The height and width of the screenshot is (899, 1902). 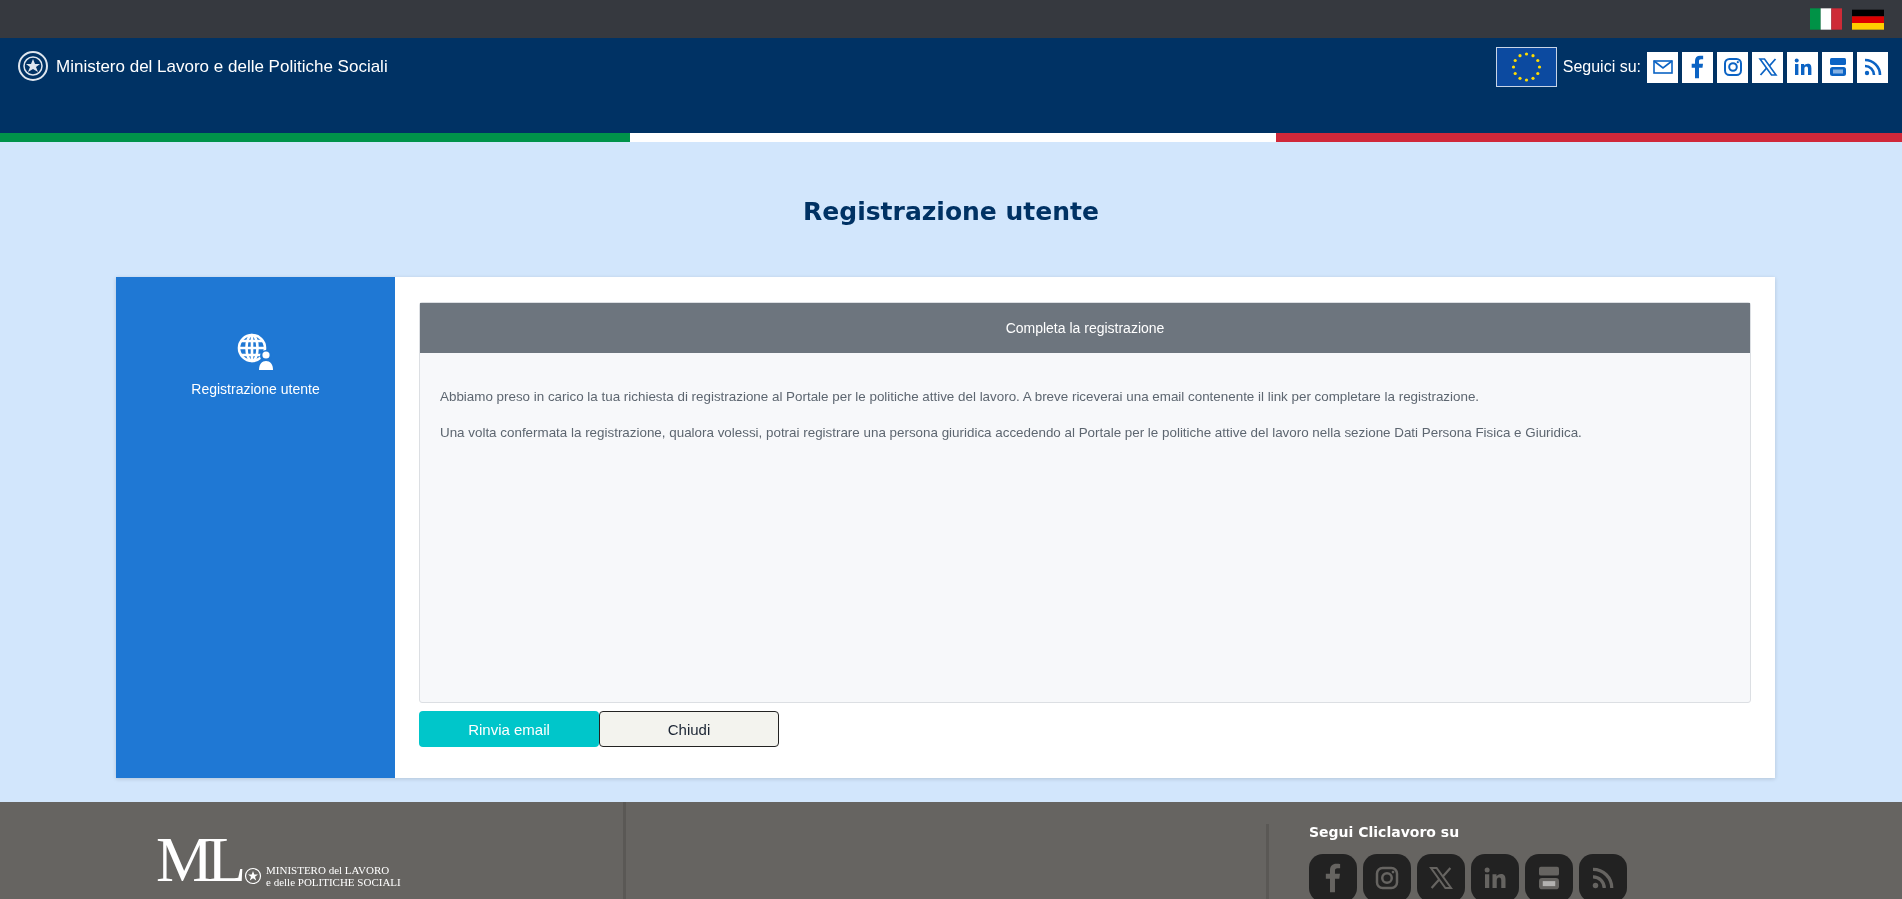 What do you see at coordinates (1011, 433) in the screenshot?
I see `message-text: Una volta confermata la registrazione, qualora volessi, potrai registrare una persona giuridica accedendo al Portale per le politiche attive del lavoro nella sezione Dati Persona Fisica e Giuridica.` at bounding box center [1011, 433].